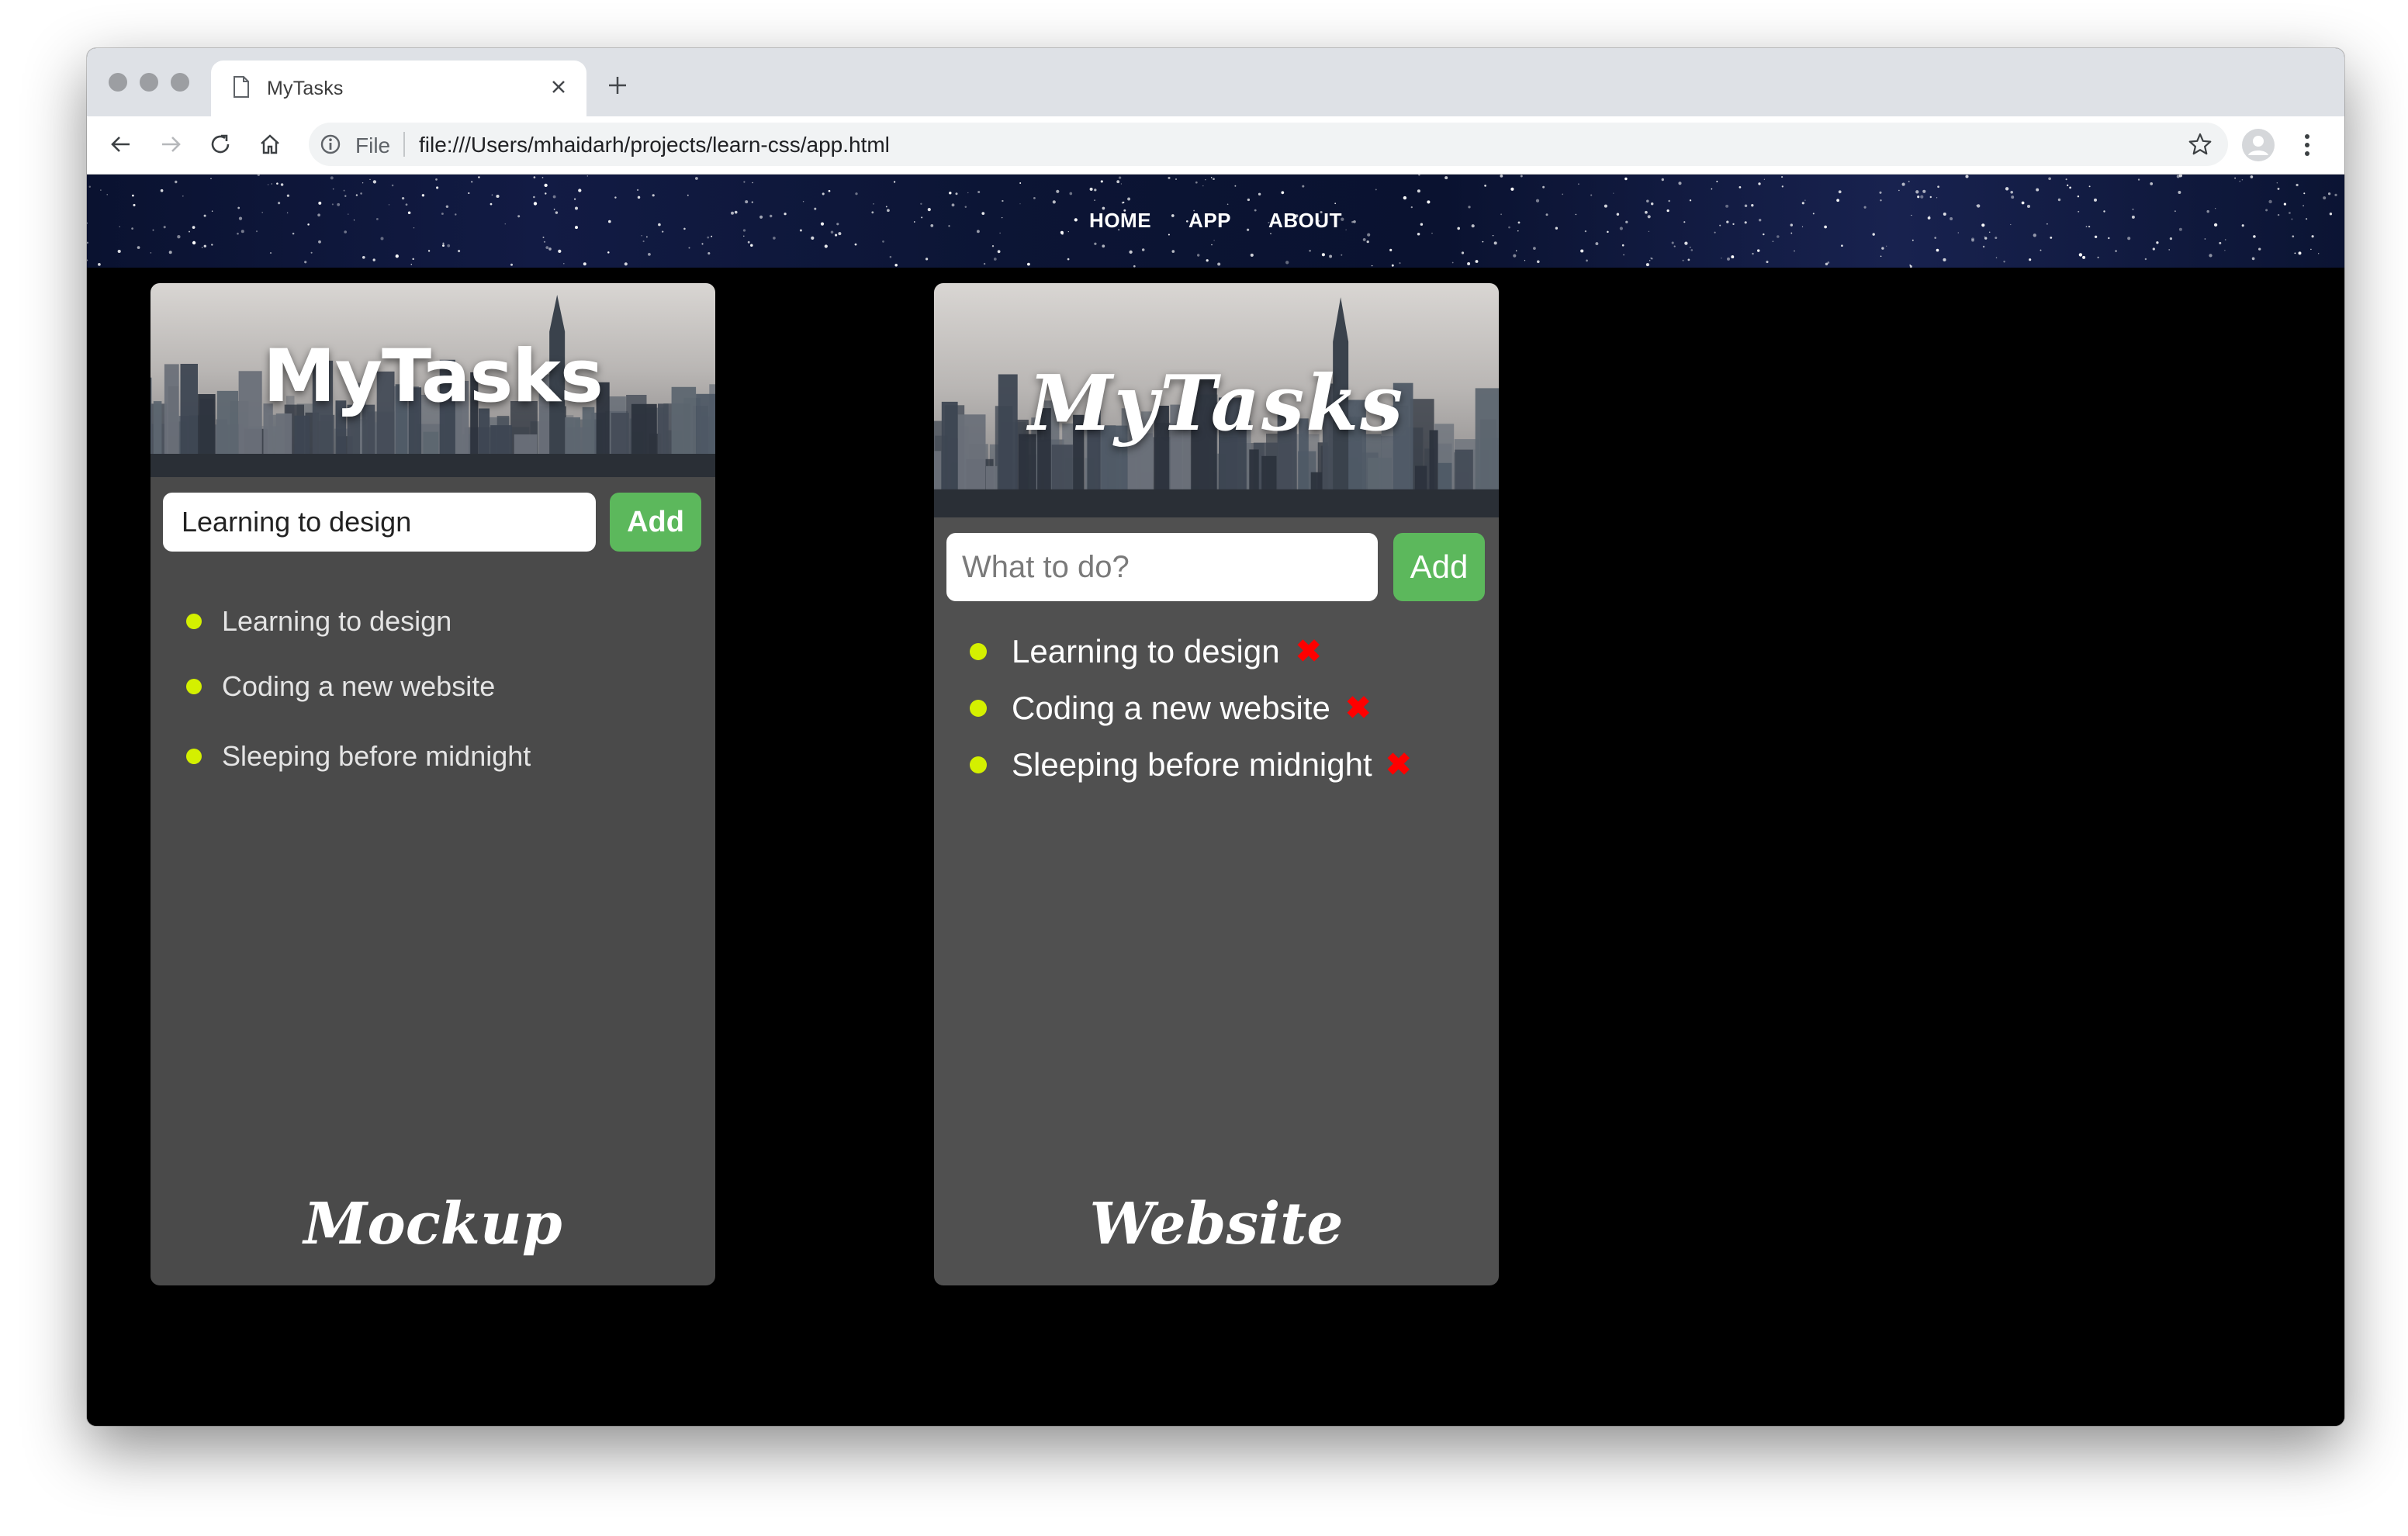 The width and height of the screenshot is (2408, 1536). I want to click on minimize-window-button, so click(149, 82).